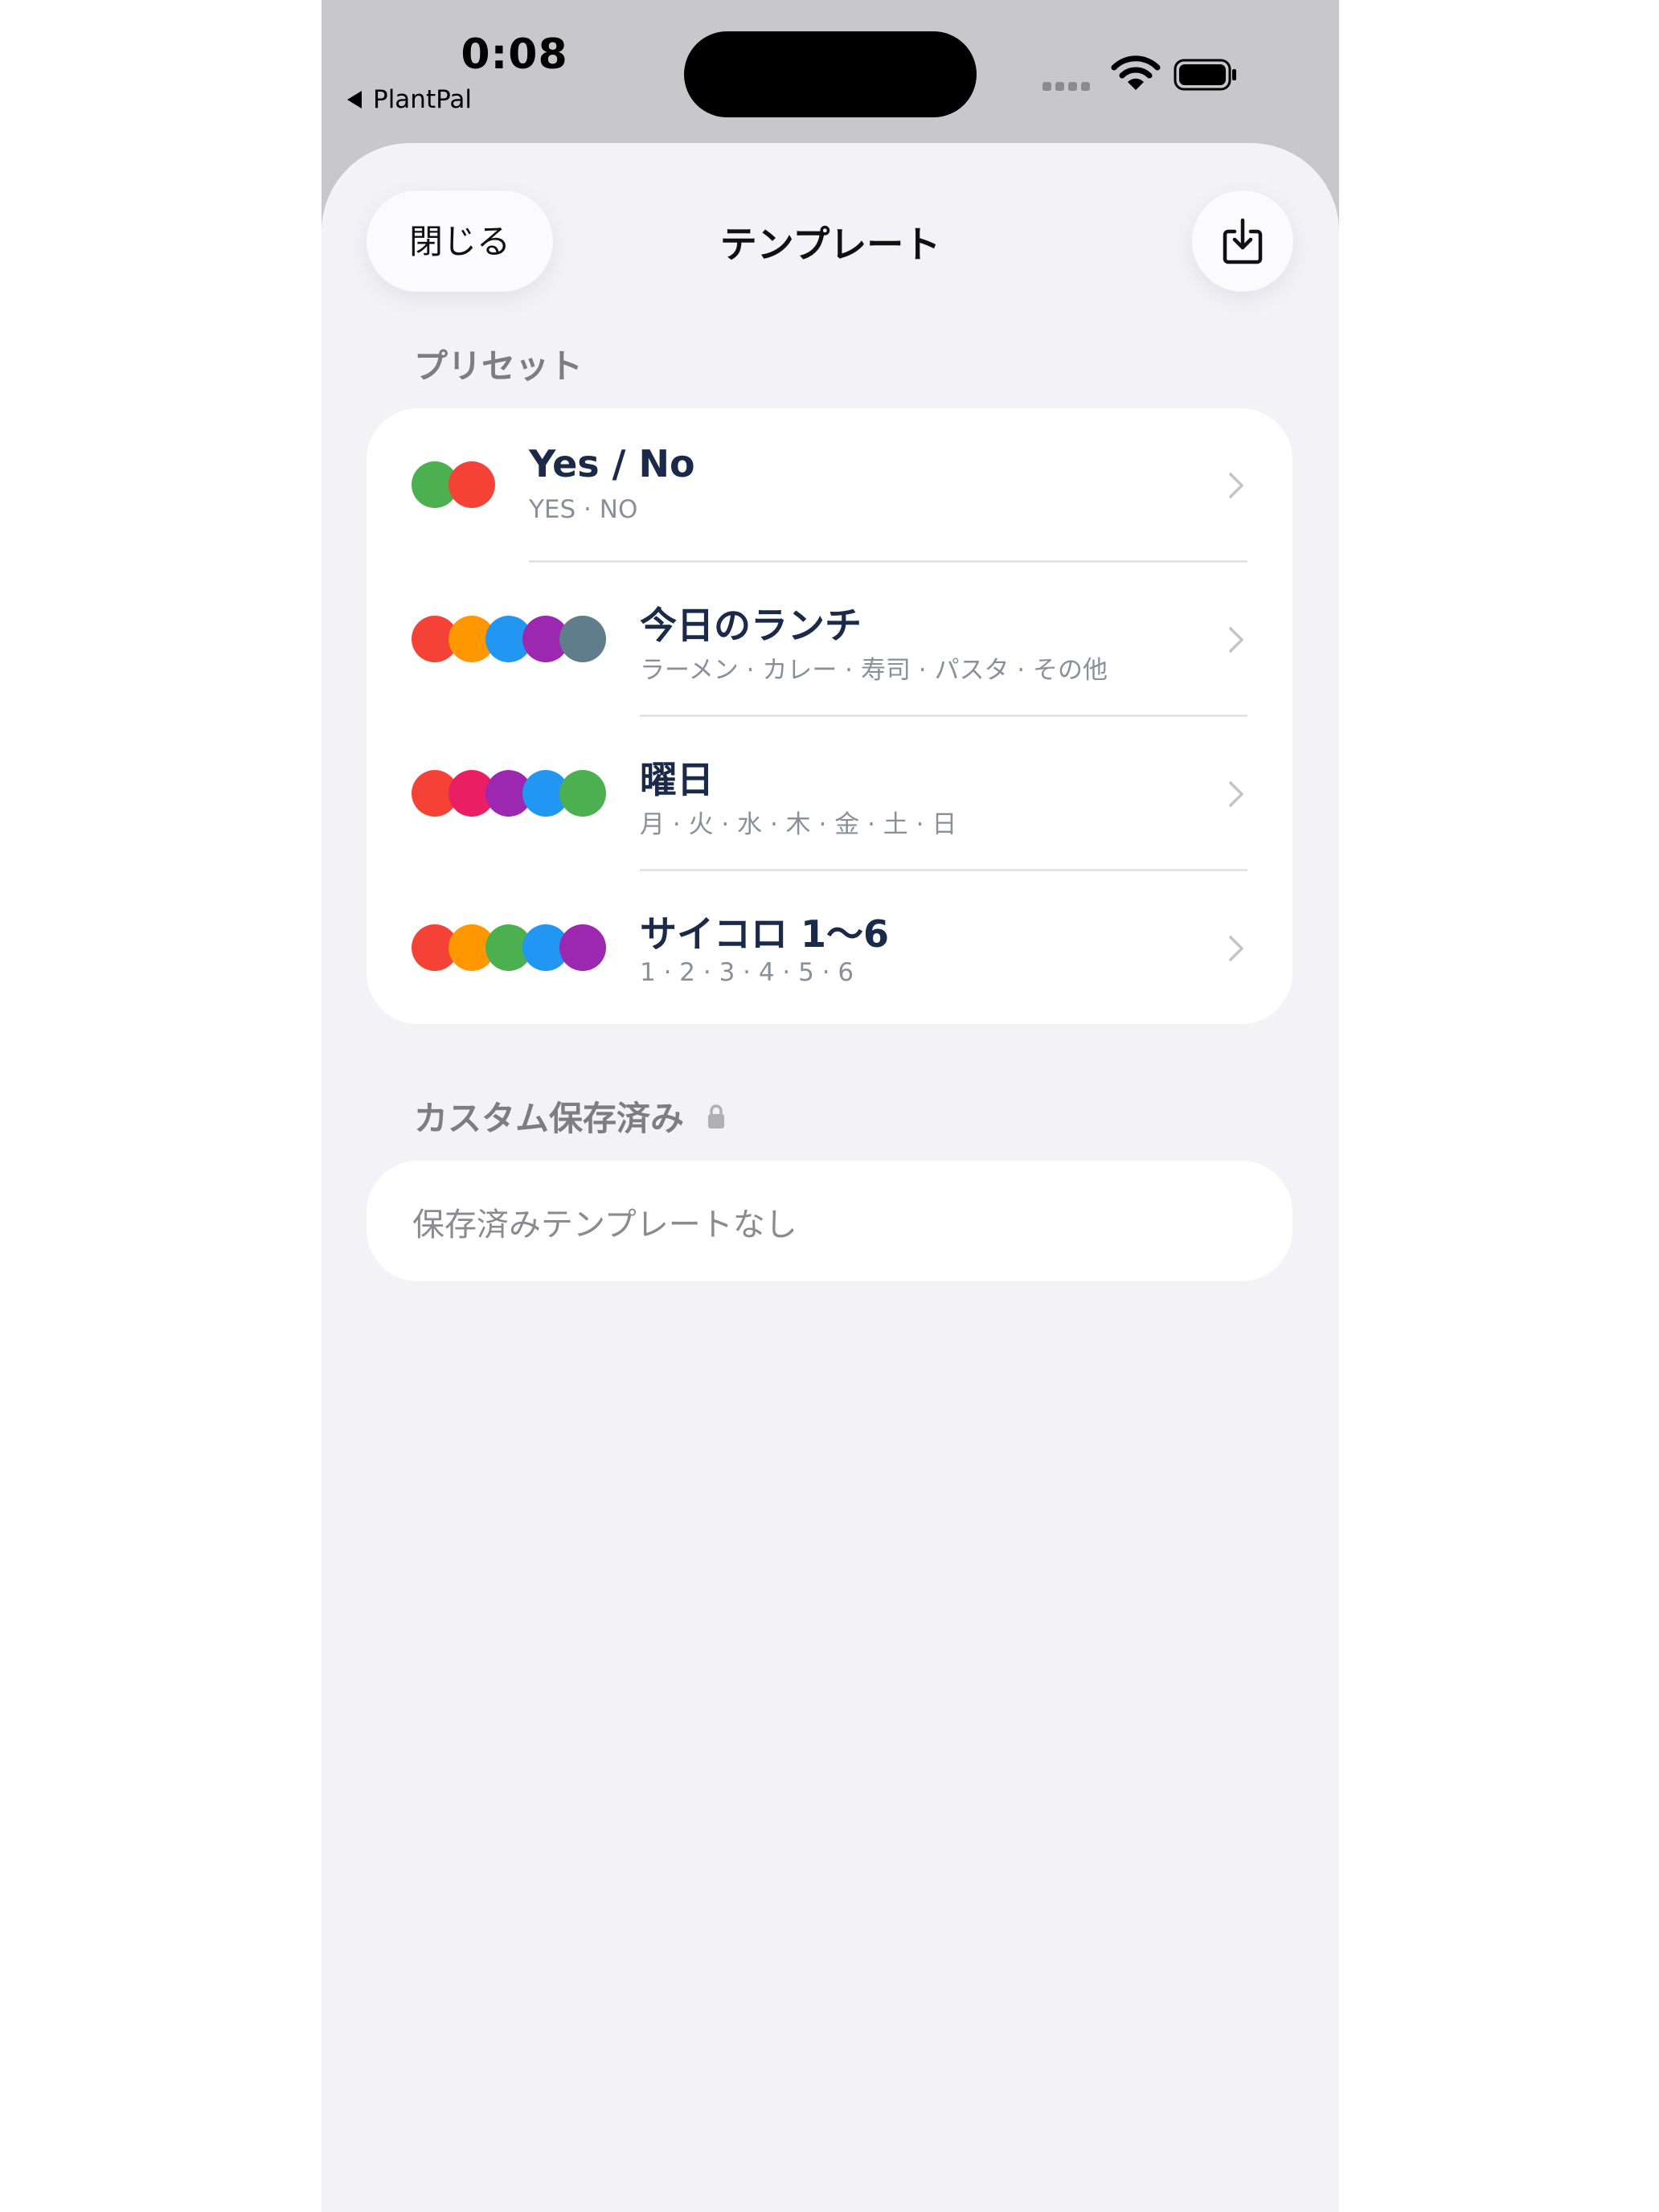 This screenshot has height=2212, width=1659. I want to click on preset-subtitle: YES · NO, so click(583, 509).